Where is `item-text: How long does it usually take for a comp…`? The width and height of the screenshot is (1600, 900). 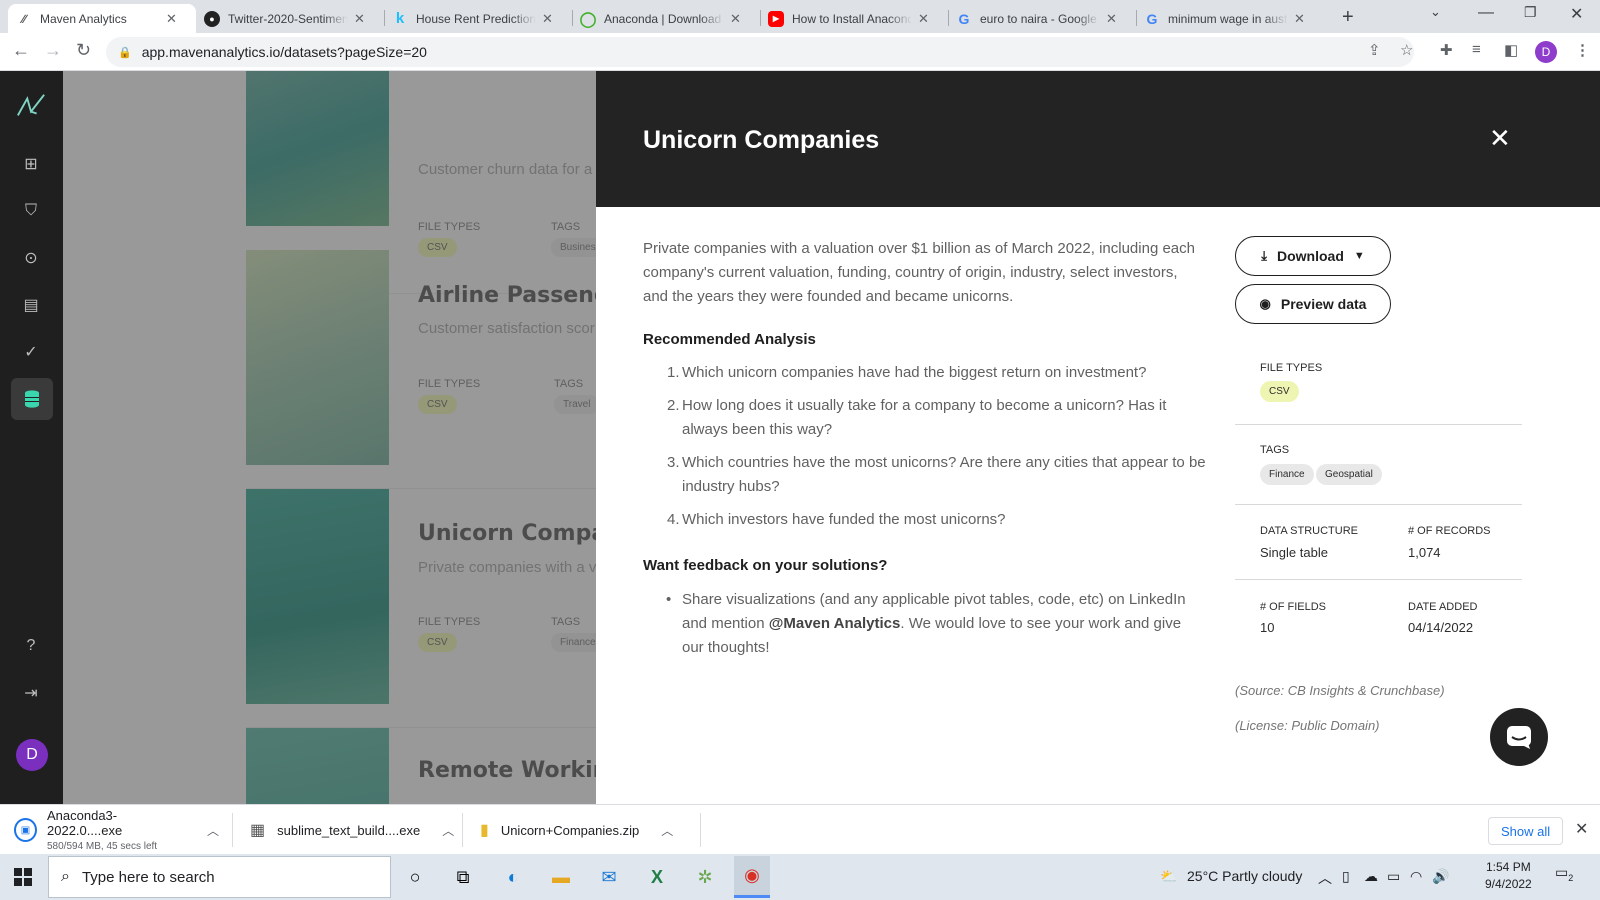 item-text: How long does it usually take for a comp… is located at coordinates (924, 417).